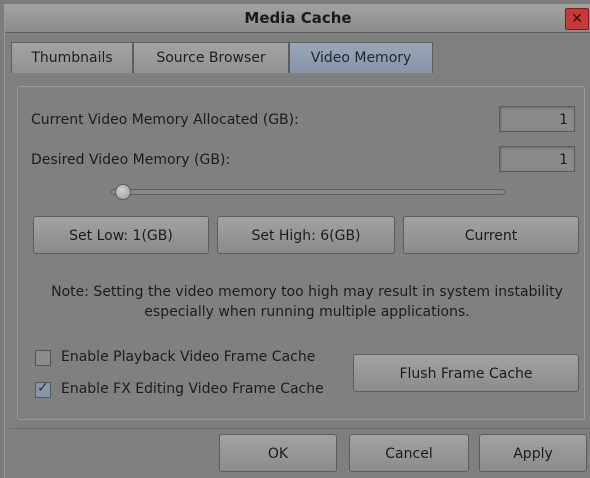 The width and height of the screenshot is (590, 478). What do you see at coordinates (211, 57) in the screenshot?
I see `tab-source-browser: Source Browser` at bounding box center [211, 57].